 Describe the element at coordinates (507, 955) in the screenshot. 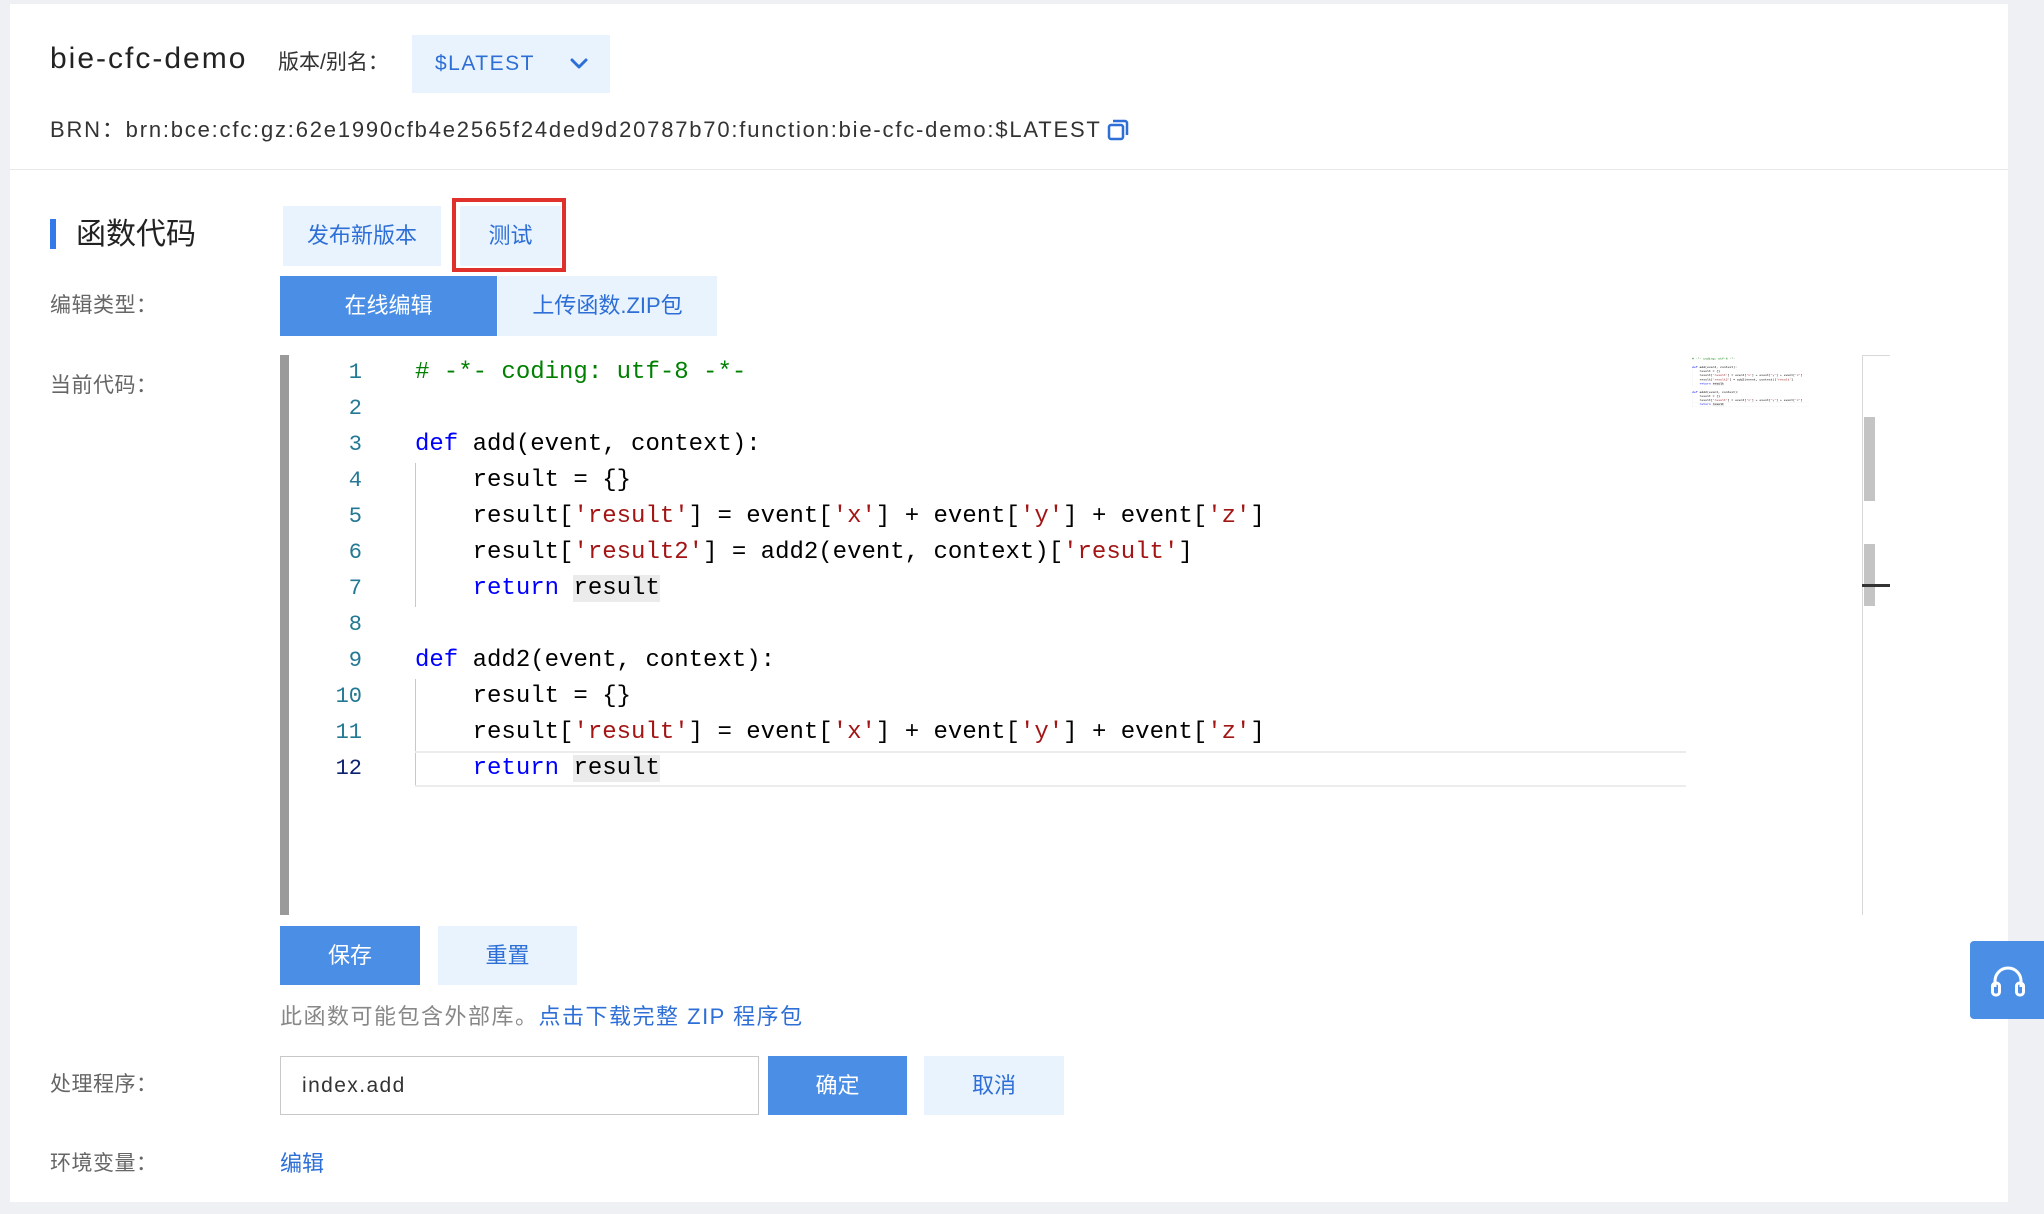

I see `reset-button: 重置` at that location.